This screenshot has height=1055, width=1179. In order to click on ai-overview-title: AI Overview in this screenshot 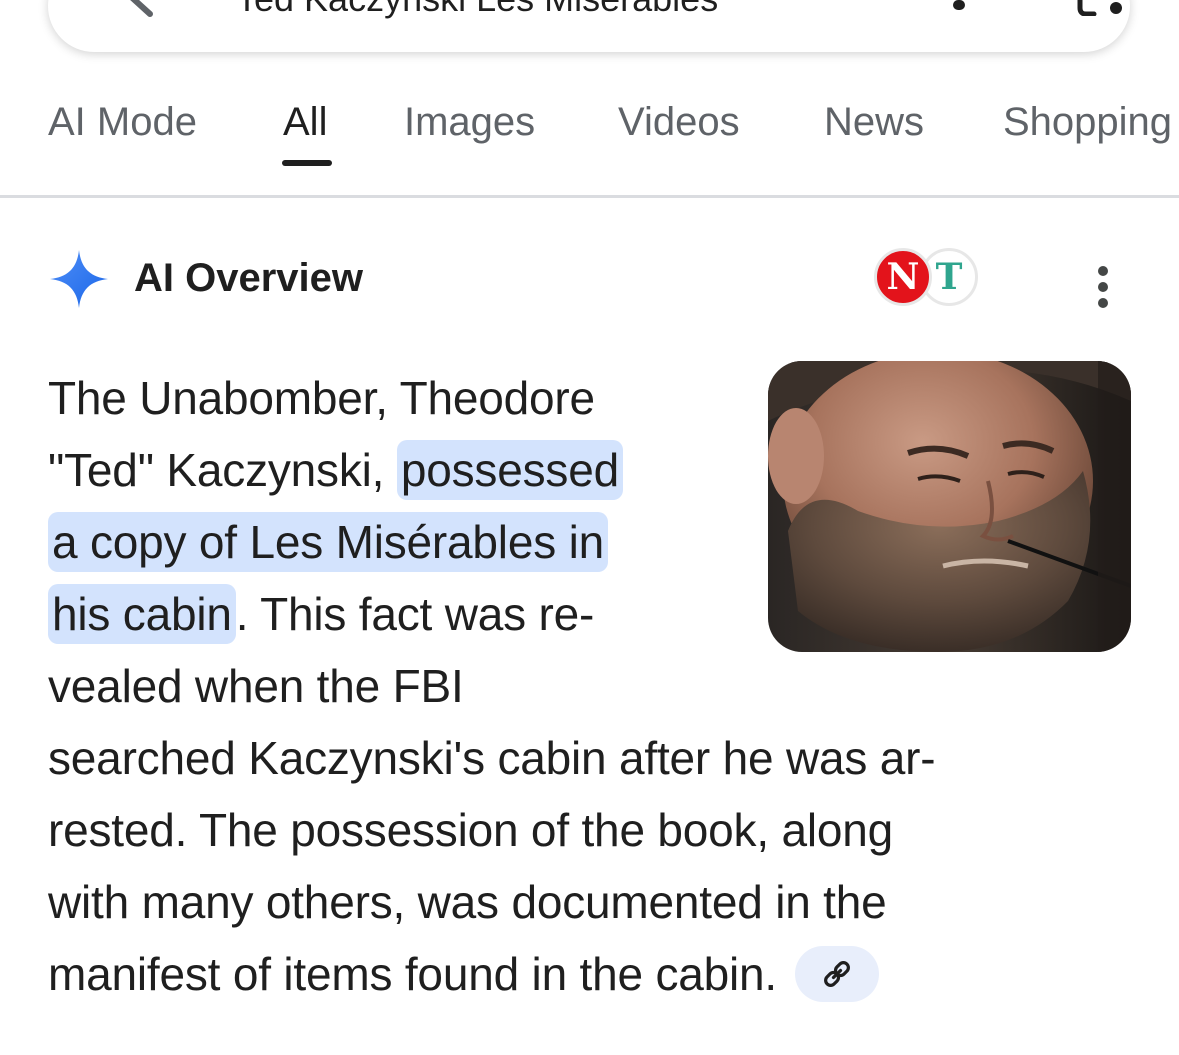, I will do `click(249, 278)`.